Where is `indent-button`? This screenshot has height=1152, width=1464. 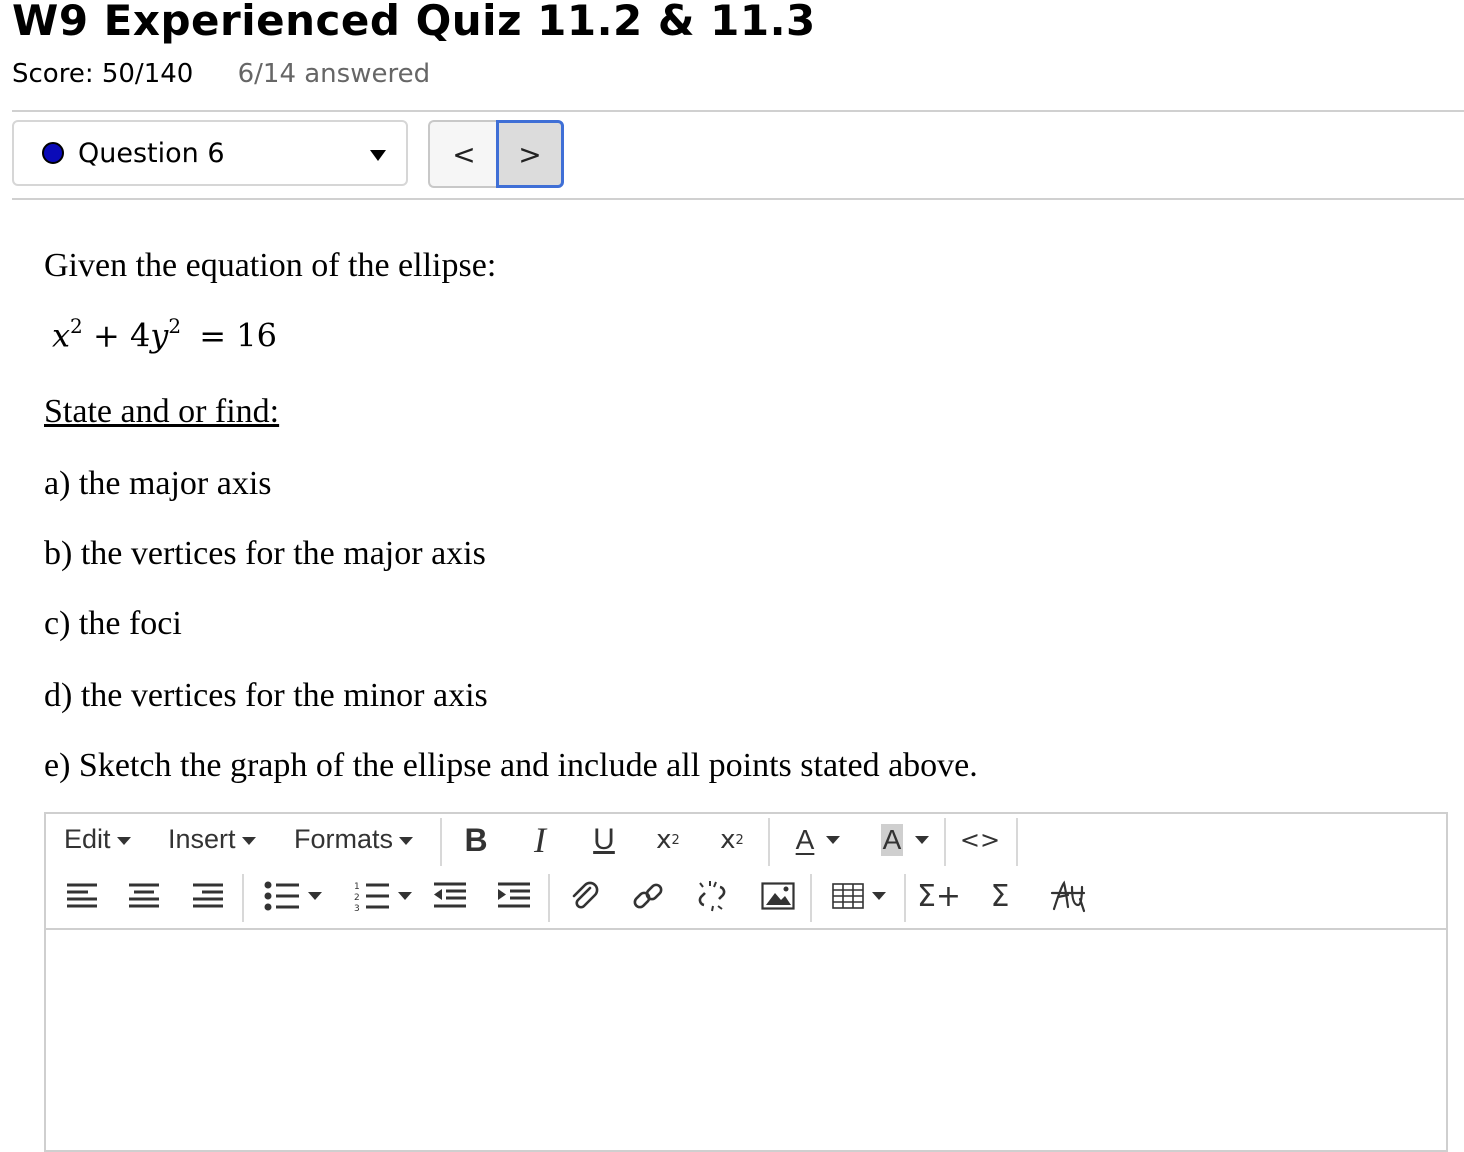 indent-button is located at coordinates (514, 896).